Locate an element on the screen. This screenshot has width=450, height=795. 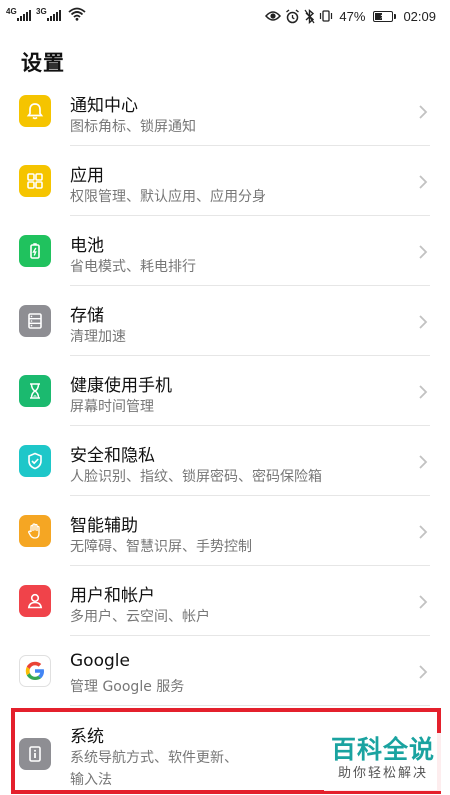
eye-icon is located at coordinates (273, 16).